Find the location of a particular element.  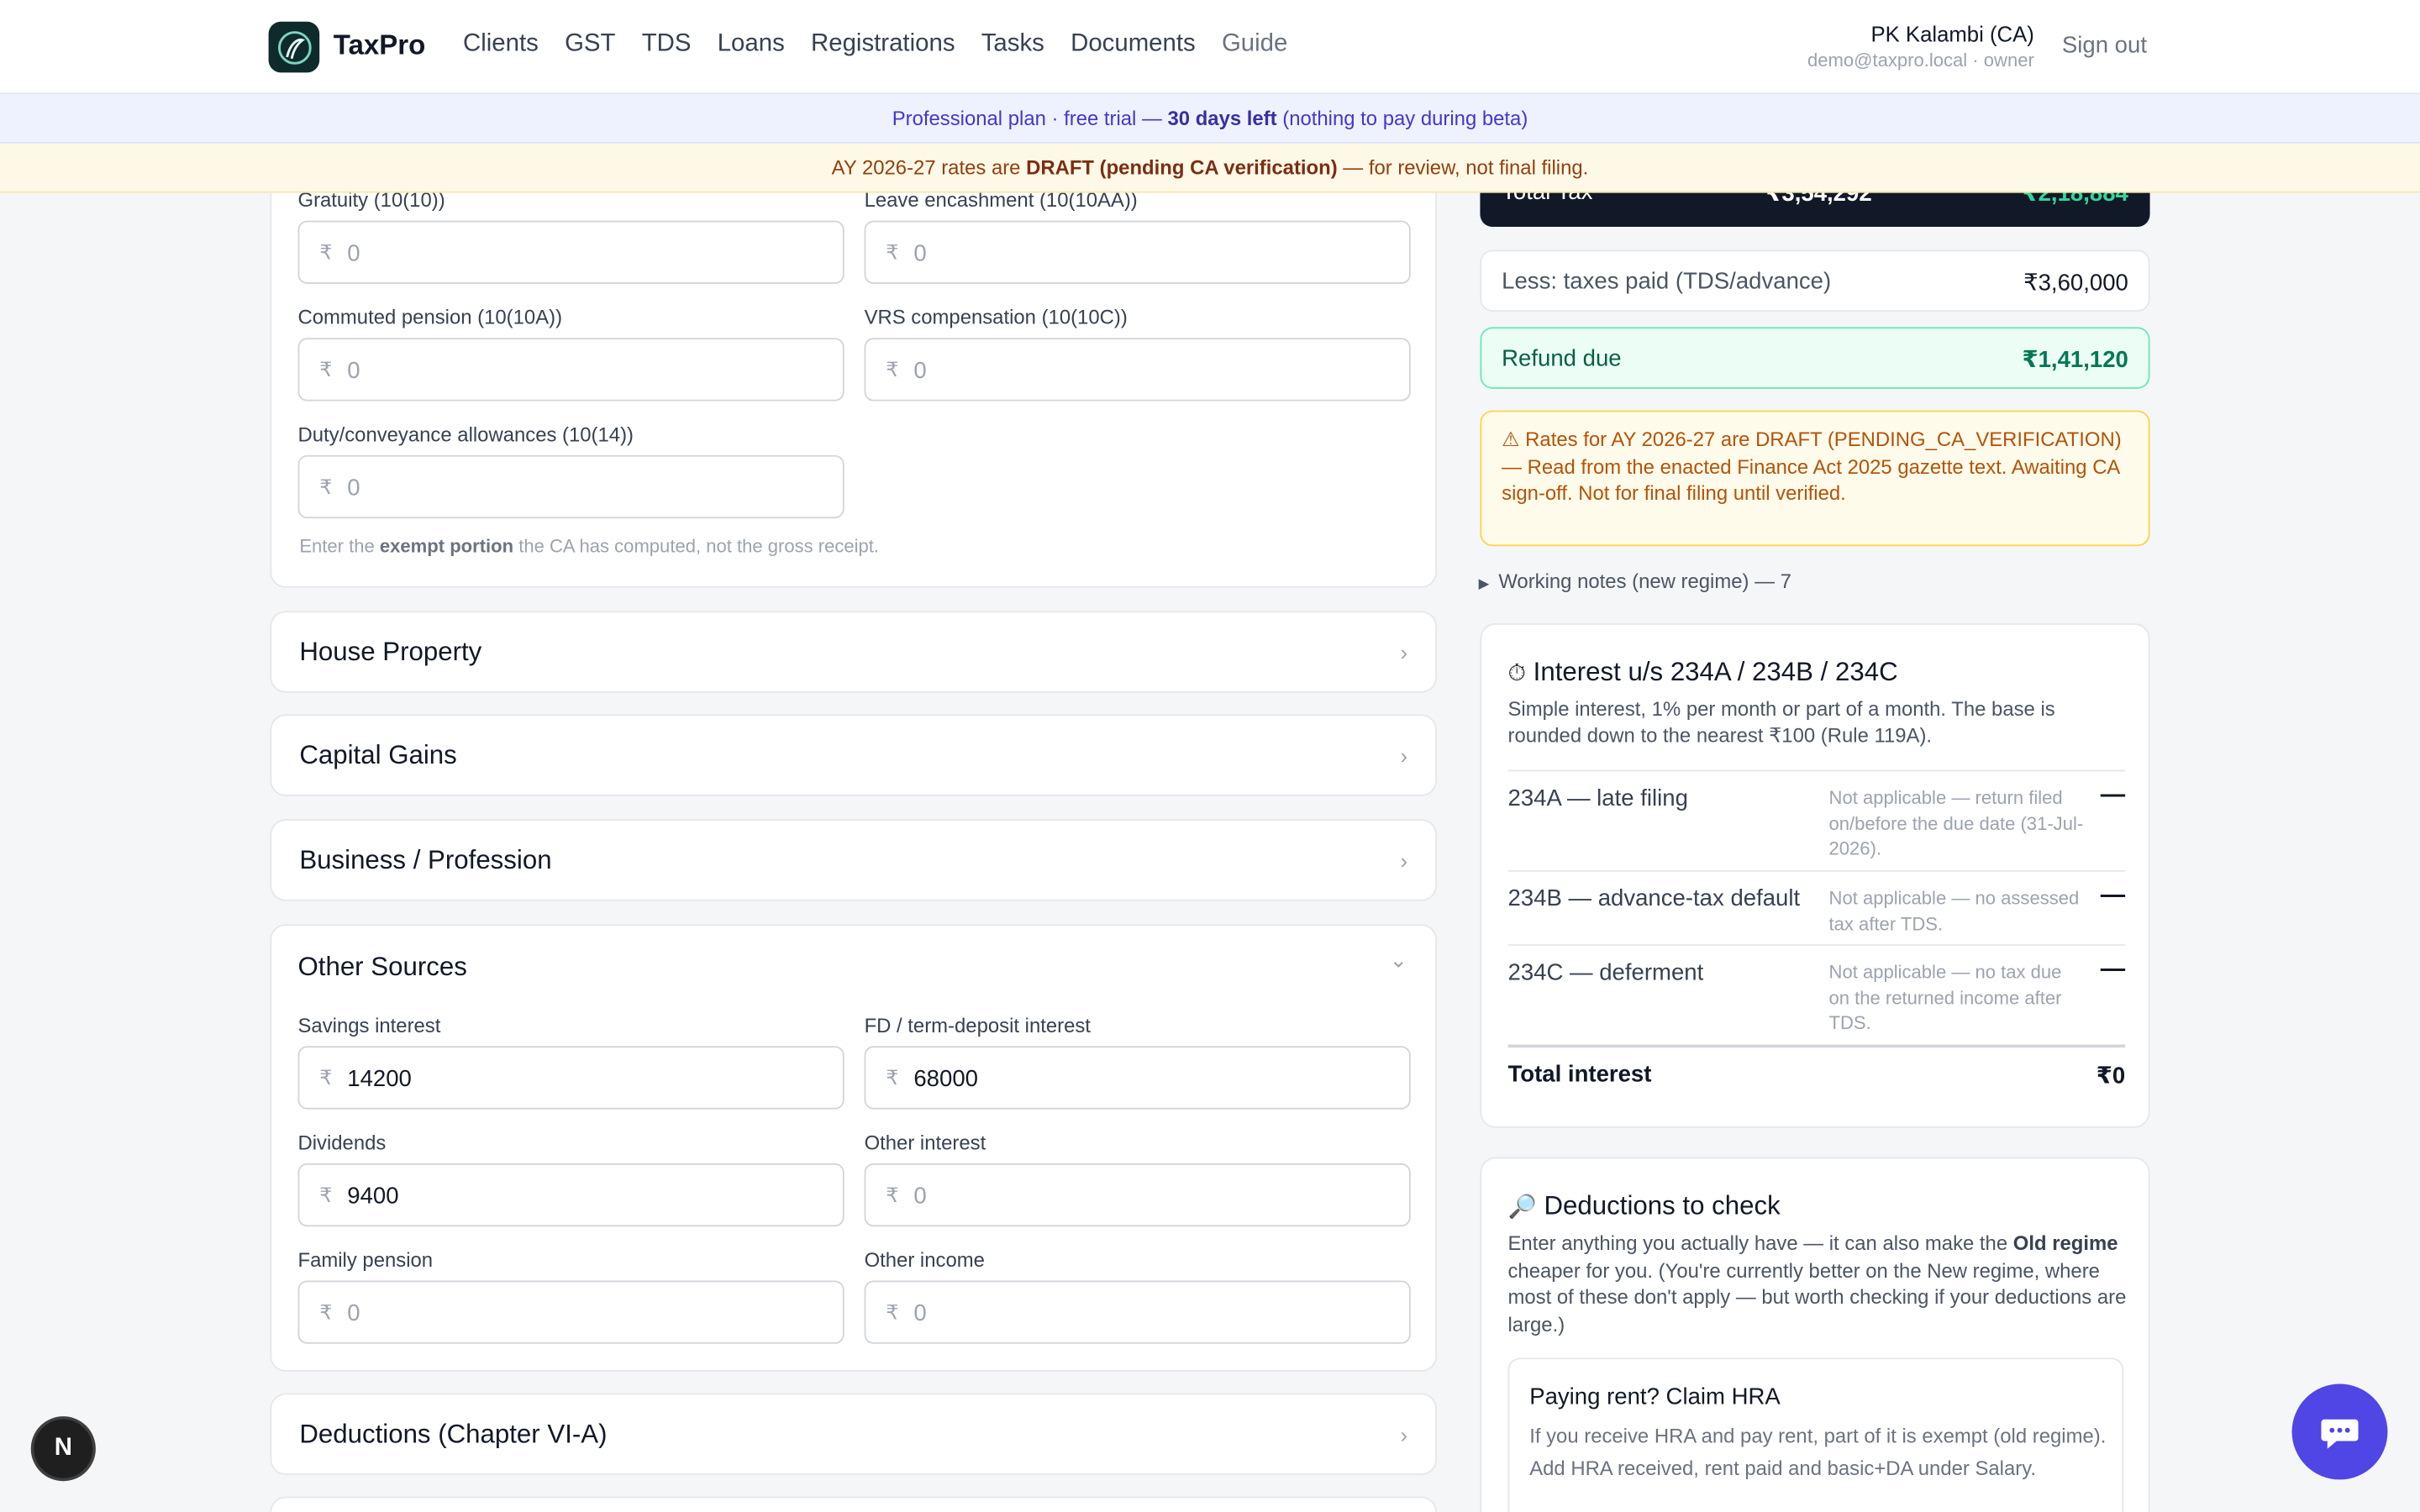

other-interest-field: ₹ is located at coordinates (1137, 1195).